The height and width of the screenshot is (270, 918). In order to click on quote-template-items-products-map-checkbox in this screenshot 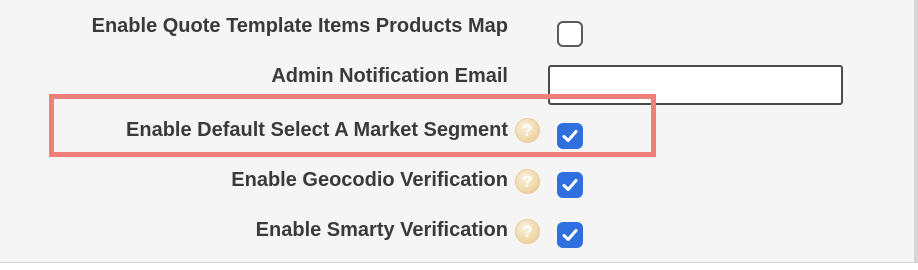, I will do `click(570, 34)`.